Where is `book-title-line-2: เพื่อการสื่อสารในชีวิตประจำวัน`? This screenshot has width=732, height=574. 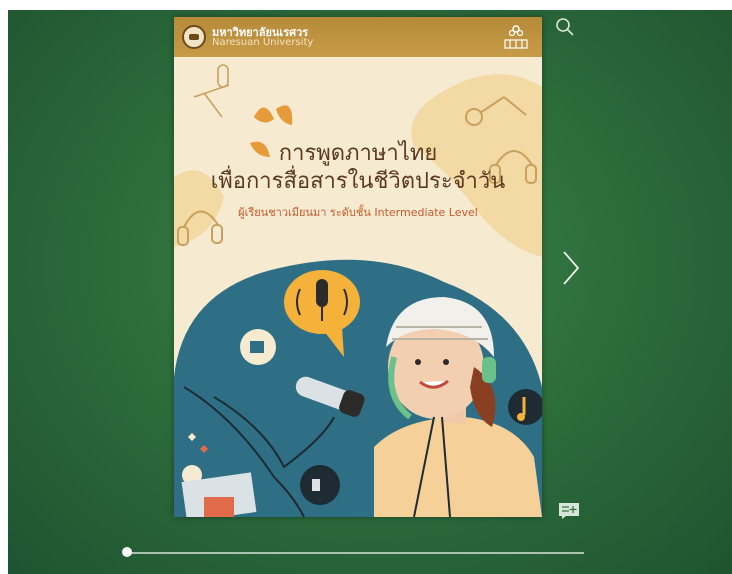 book-title-line-2: เพื่อการสื่อสารในชีวิตประจำวัน is located at coordinates (358, 181).